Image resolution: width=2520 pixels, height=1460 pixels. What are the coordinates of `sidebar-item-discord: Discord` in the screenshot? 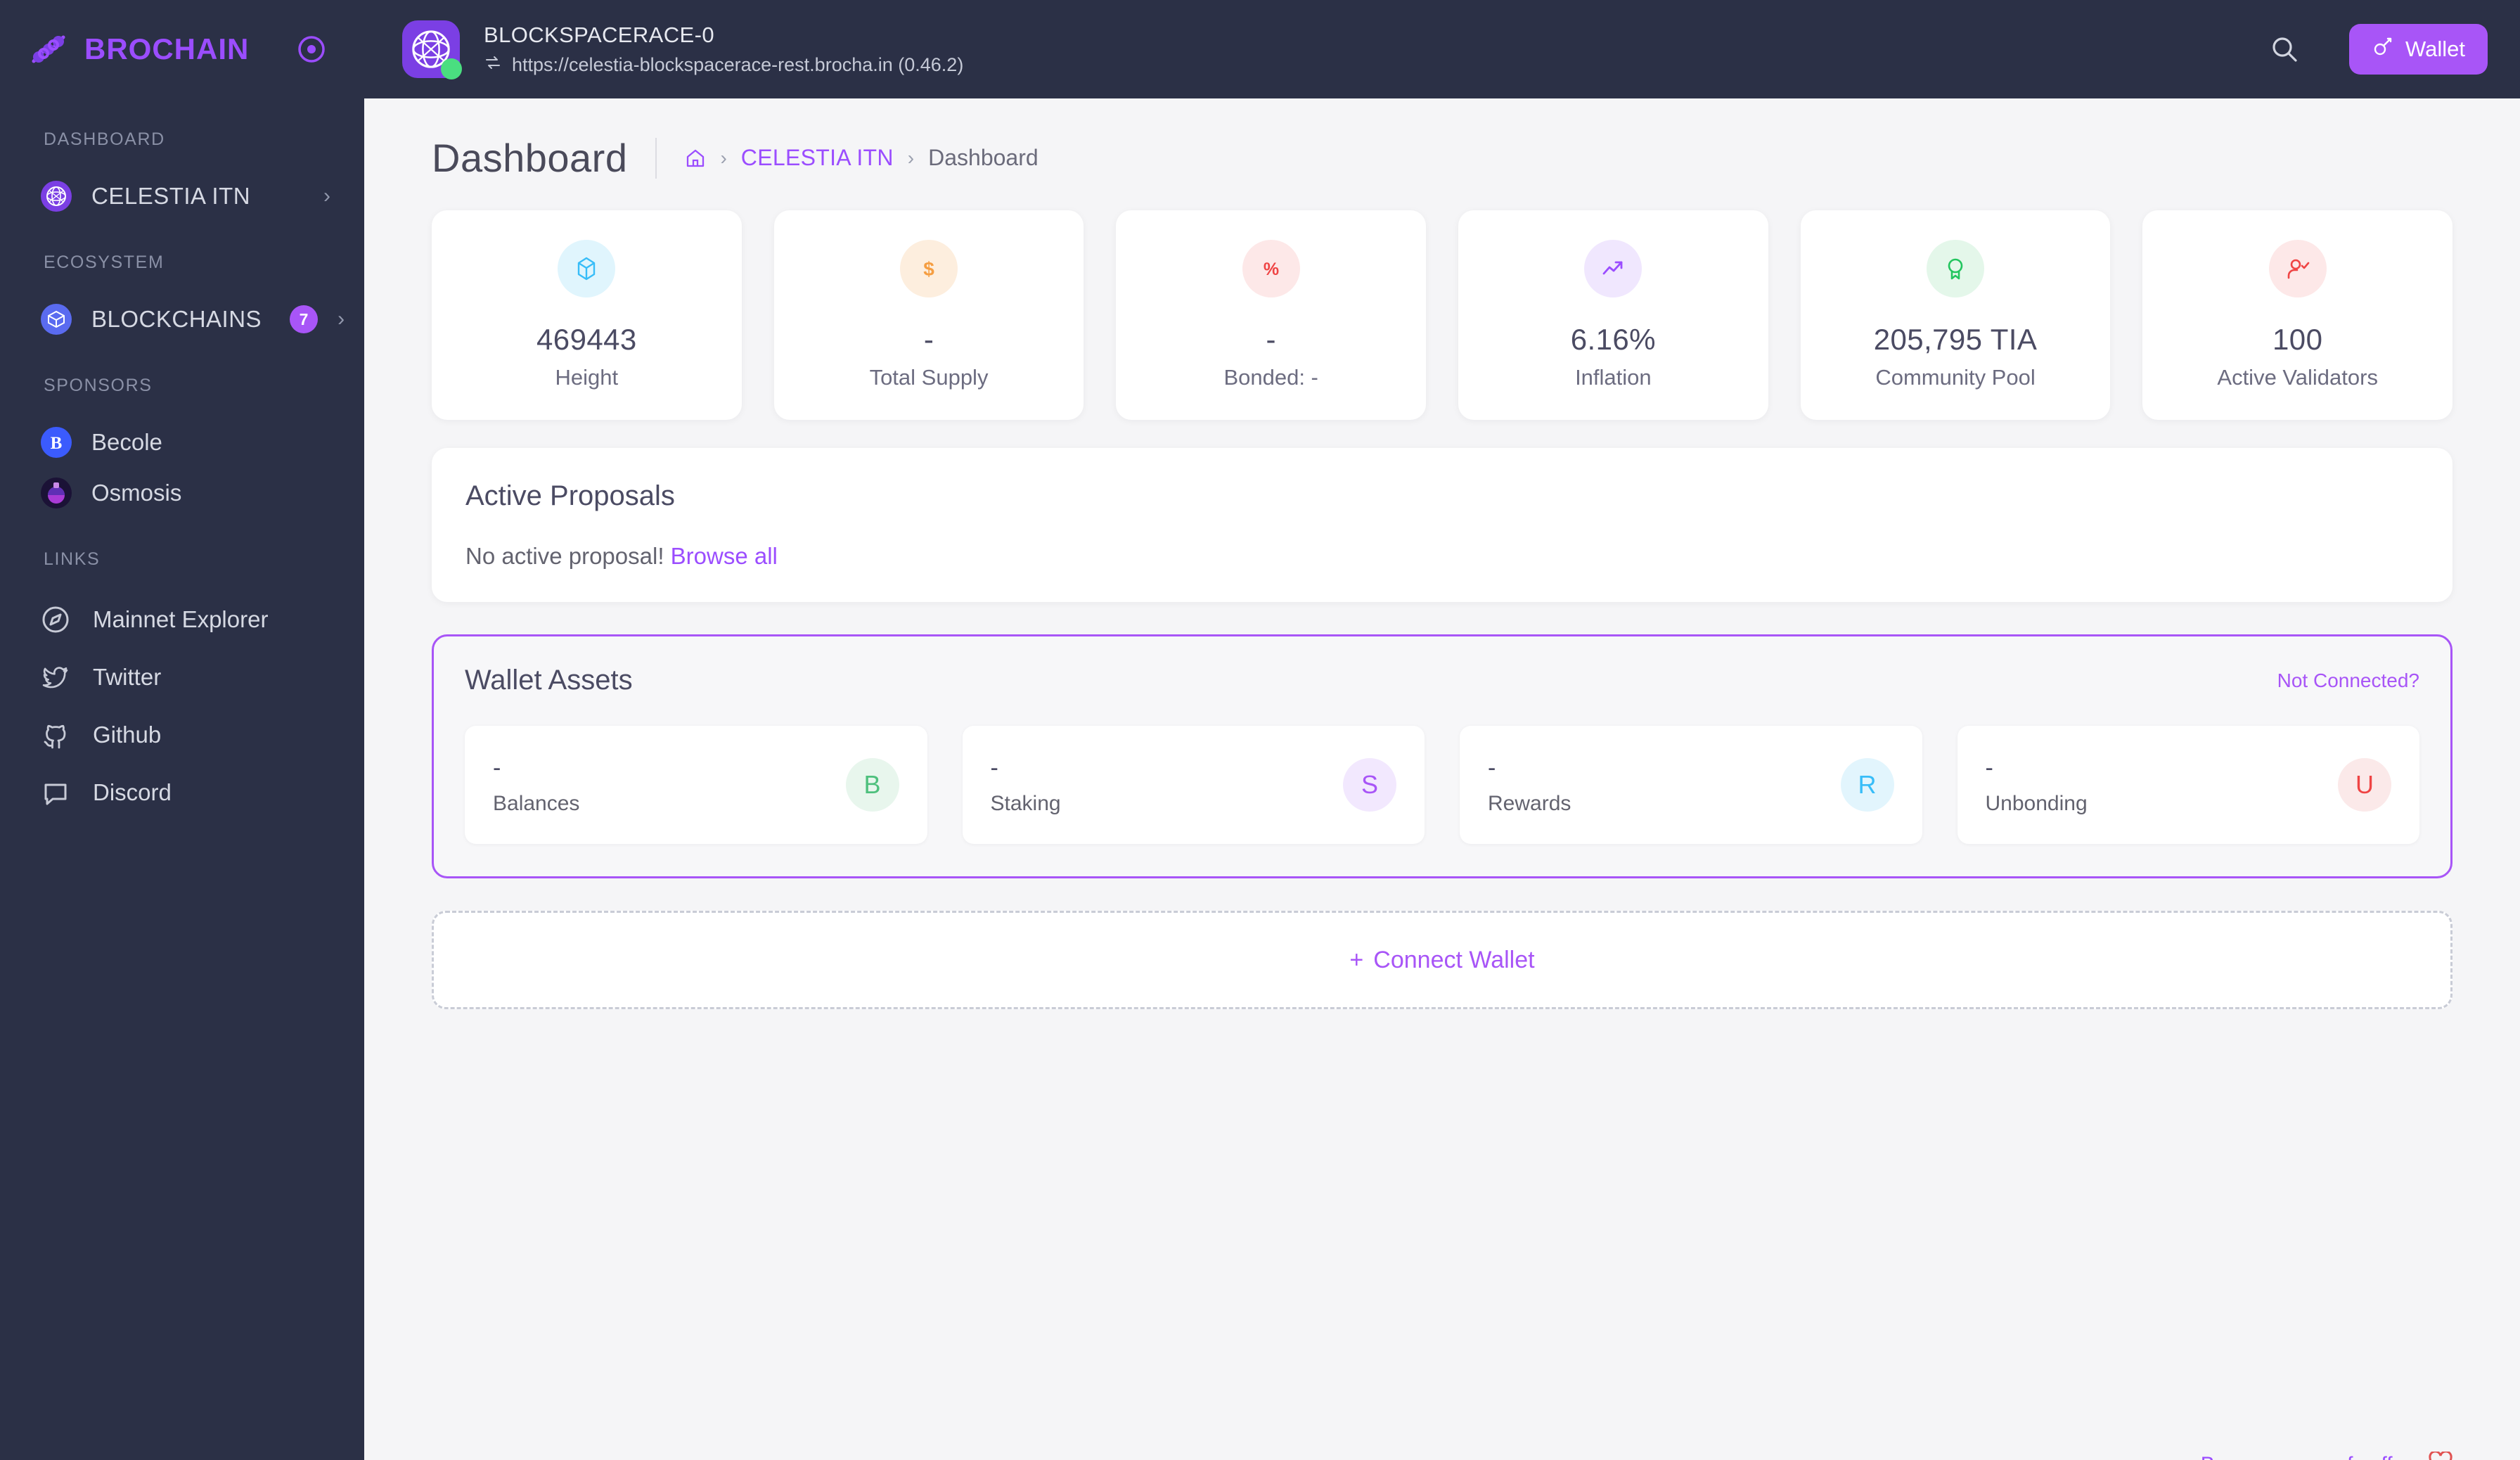 It's located at (182, 792).